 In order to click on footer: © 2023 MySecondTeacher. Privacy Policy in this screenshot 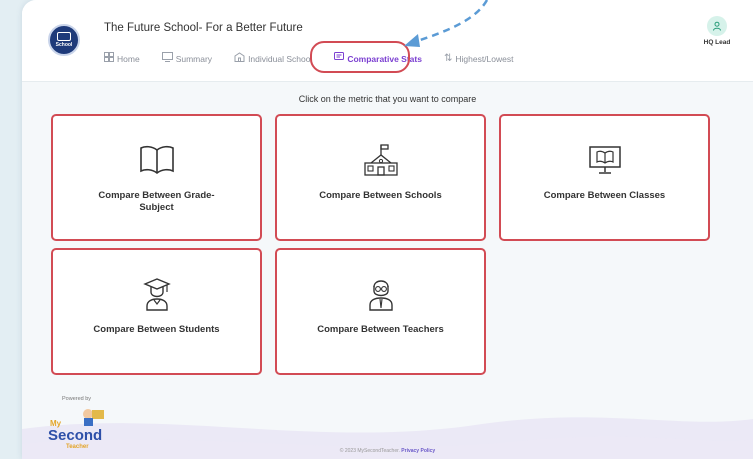, I will do `click(387, 451)`.